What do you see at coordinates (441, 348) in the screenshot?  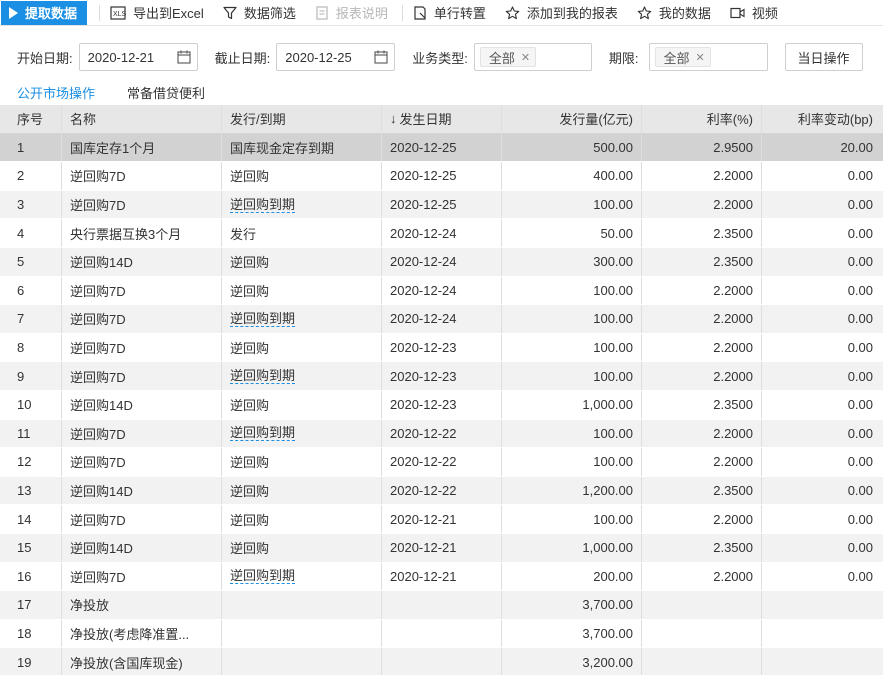 I see `table-row: 8 逆回购7D 逆回购 2020-12-23 100.00 2.2000 0.00` at bounding box center [441, 348].